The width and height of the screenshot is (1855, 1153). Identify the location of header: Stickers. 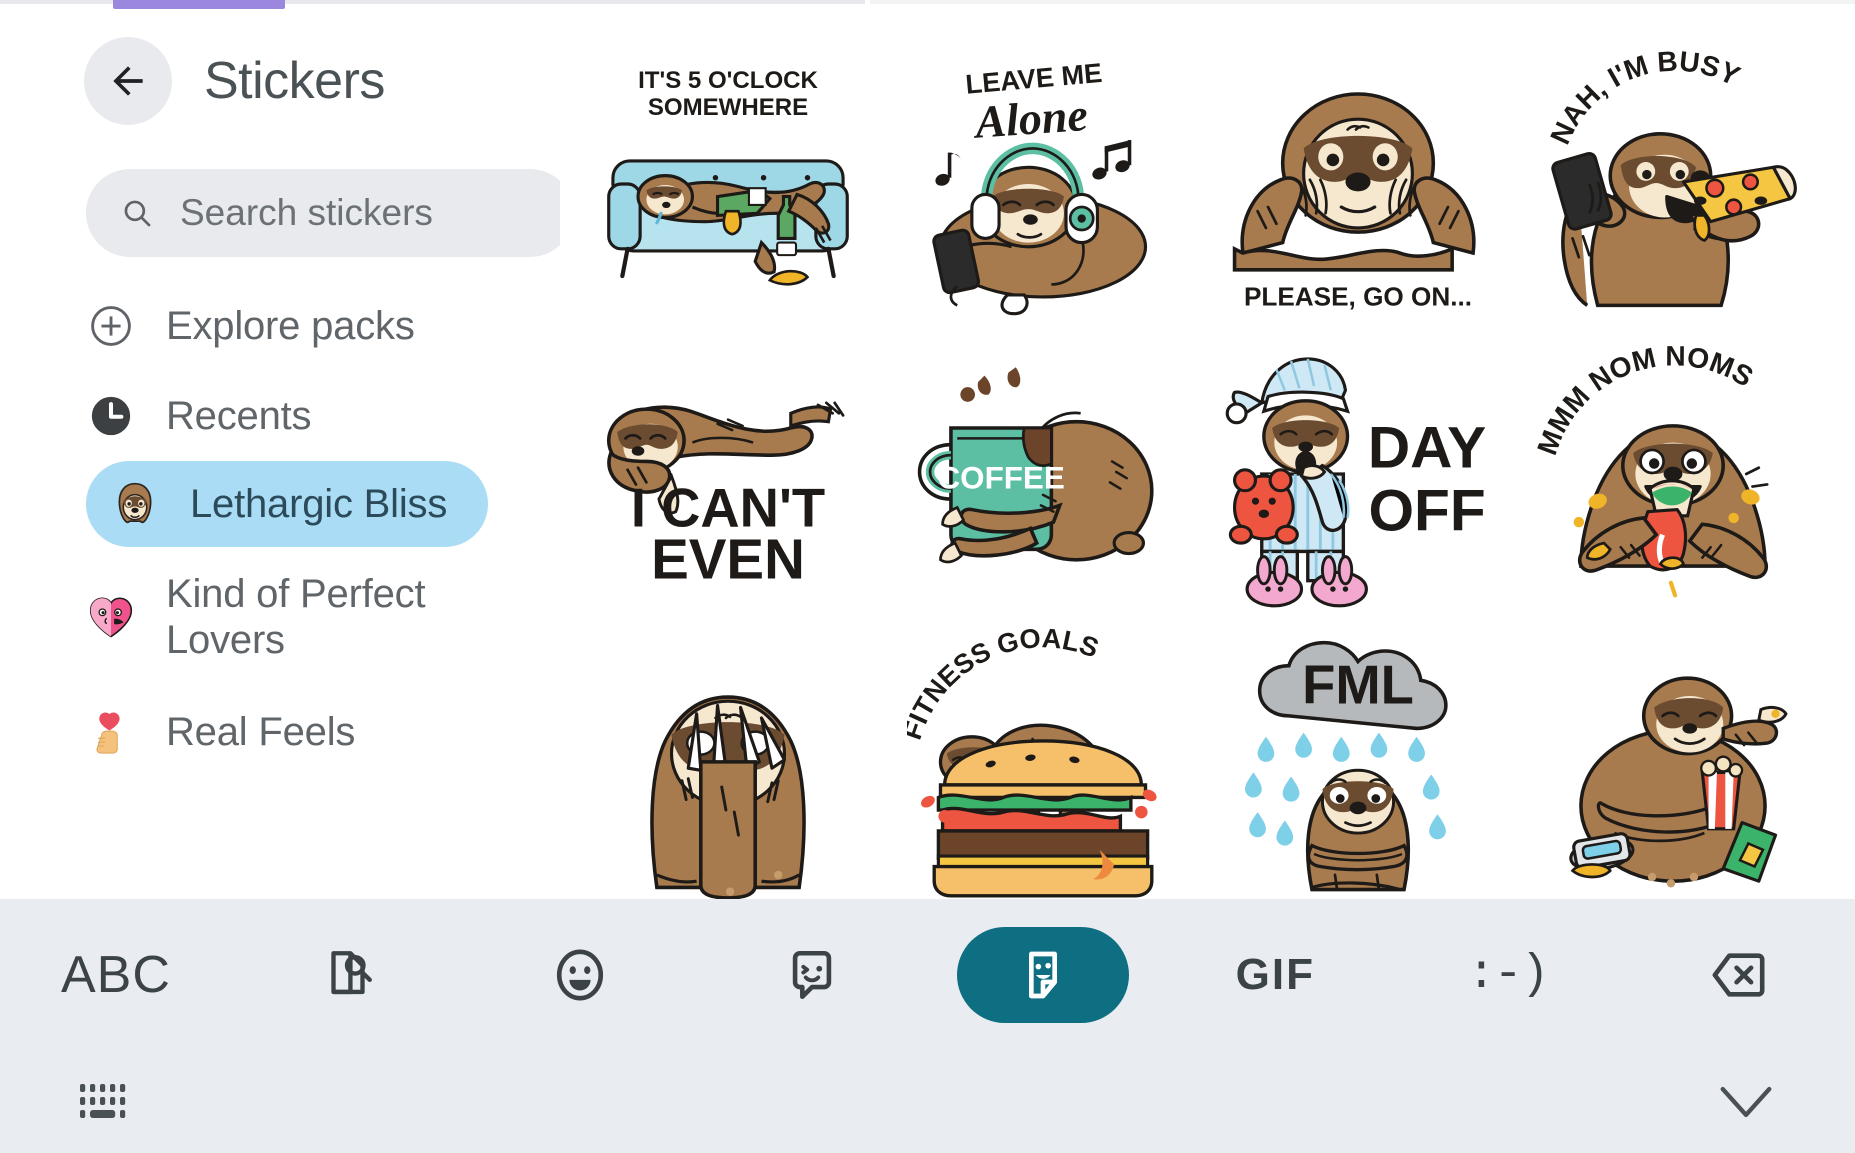
(280, 81).